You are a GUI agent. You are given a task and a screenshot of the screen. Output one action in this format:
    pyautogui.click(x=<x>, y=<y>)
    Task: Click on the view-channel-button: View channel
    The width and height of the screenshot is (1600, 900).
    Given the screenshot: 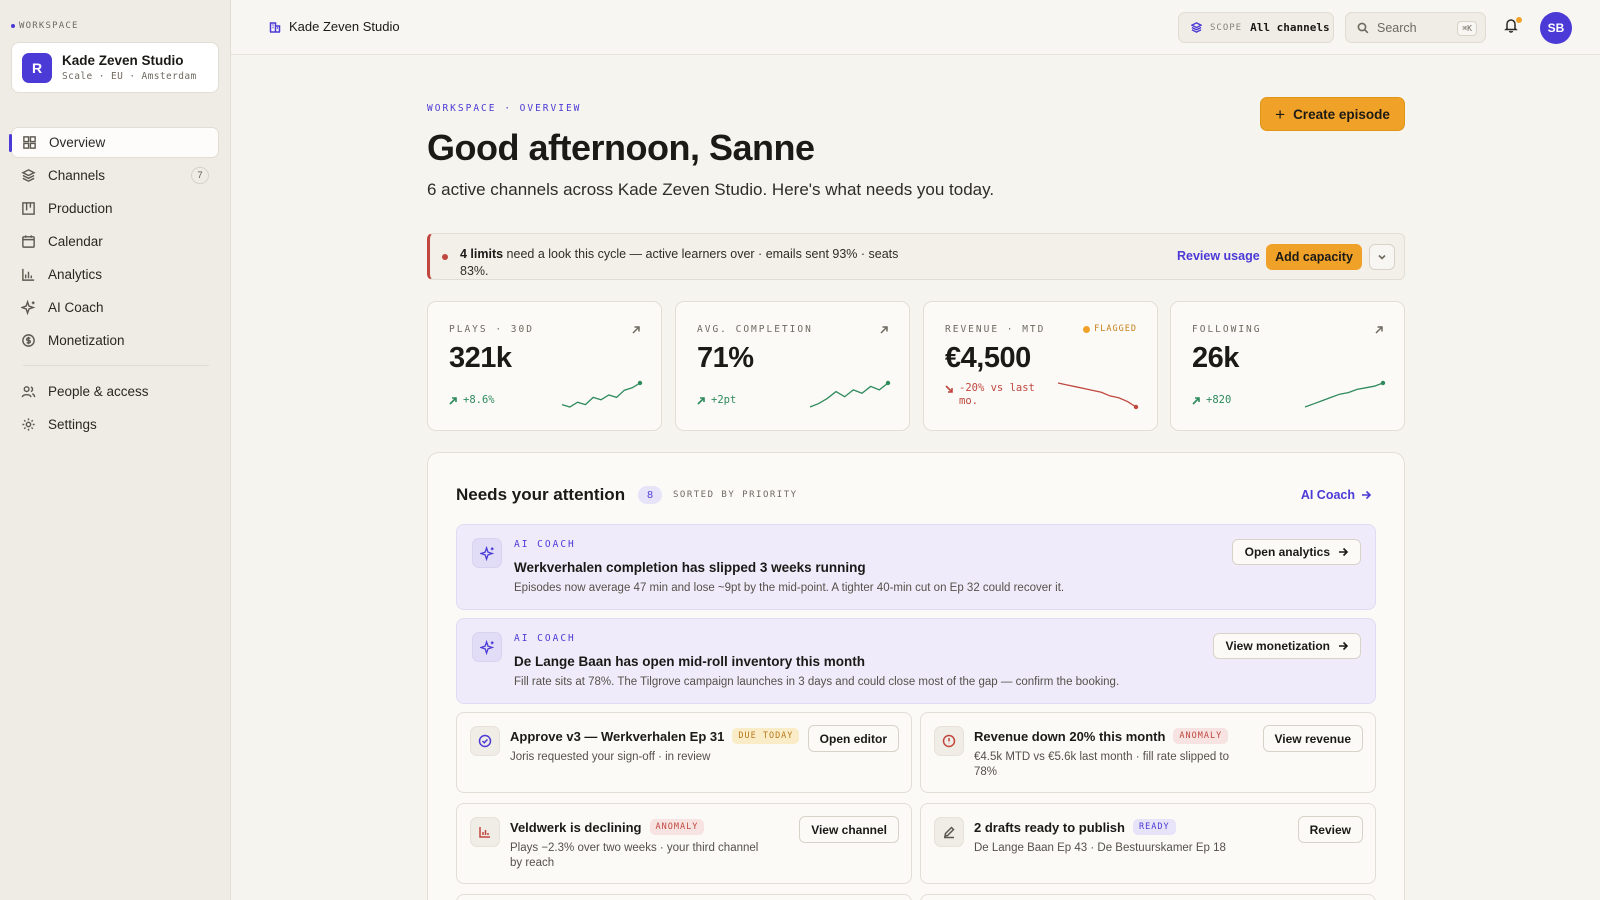 What is the action you would take?
    pyautogui.click(x=849, y=829)
    